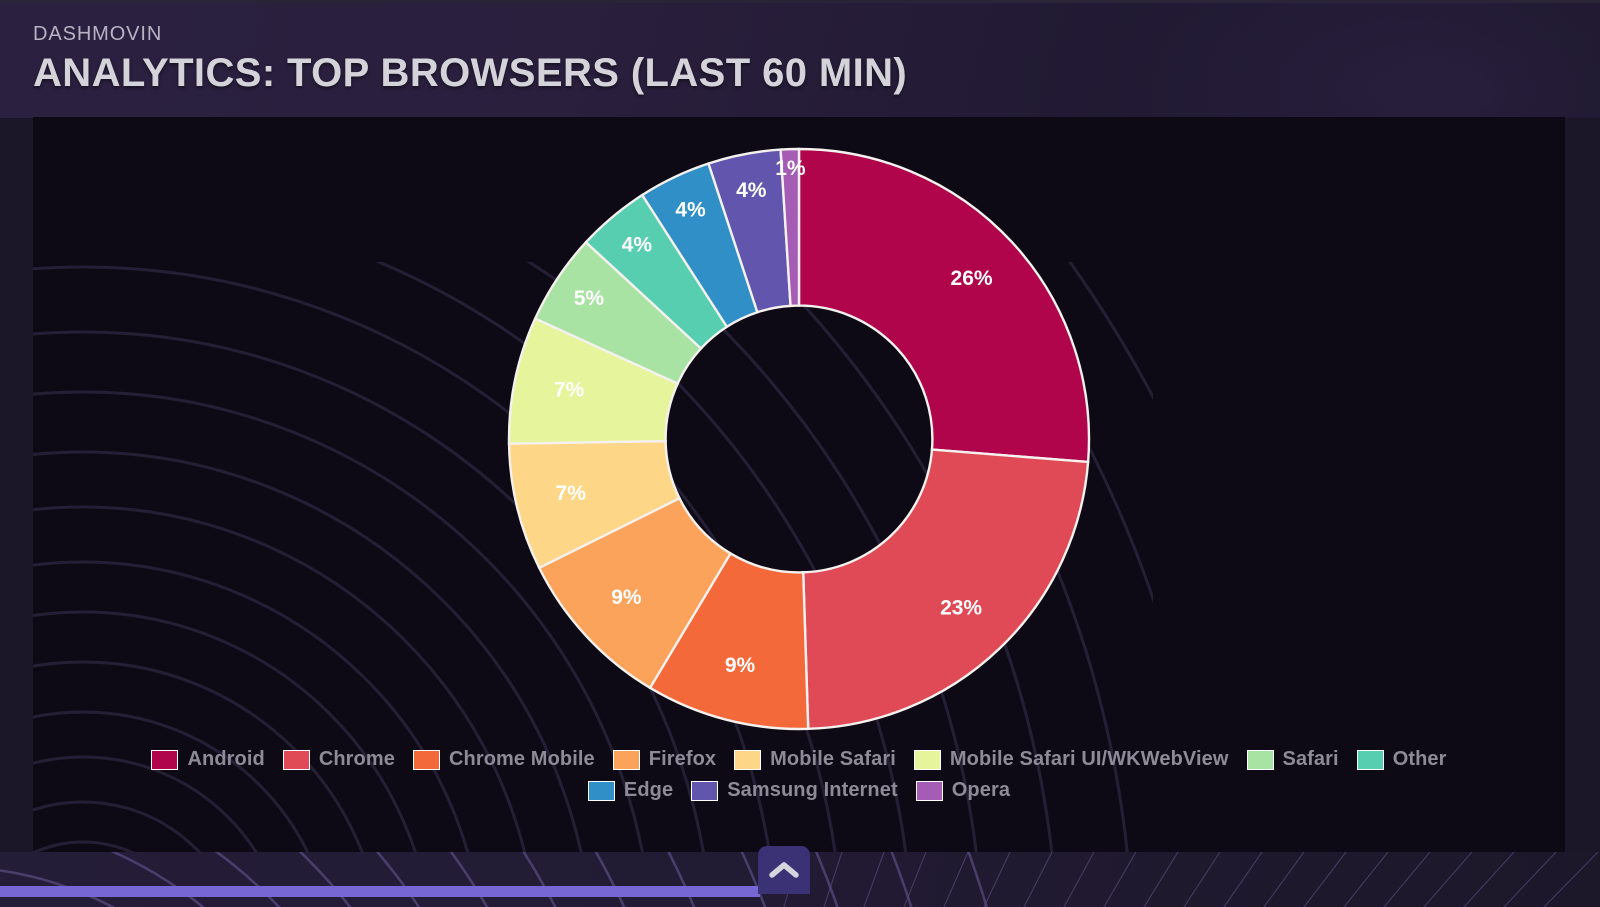  What do you see at coordinates (226, 759) in the screenshot?
I see `legend-label: Android` at bounding box center [226, 759].